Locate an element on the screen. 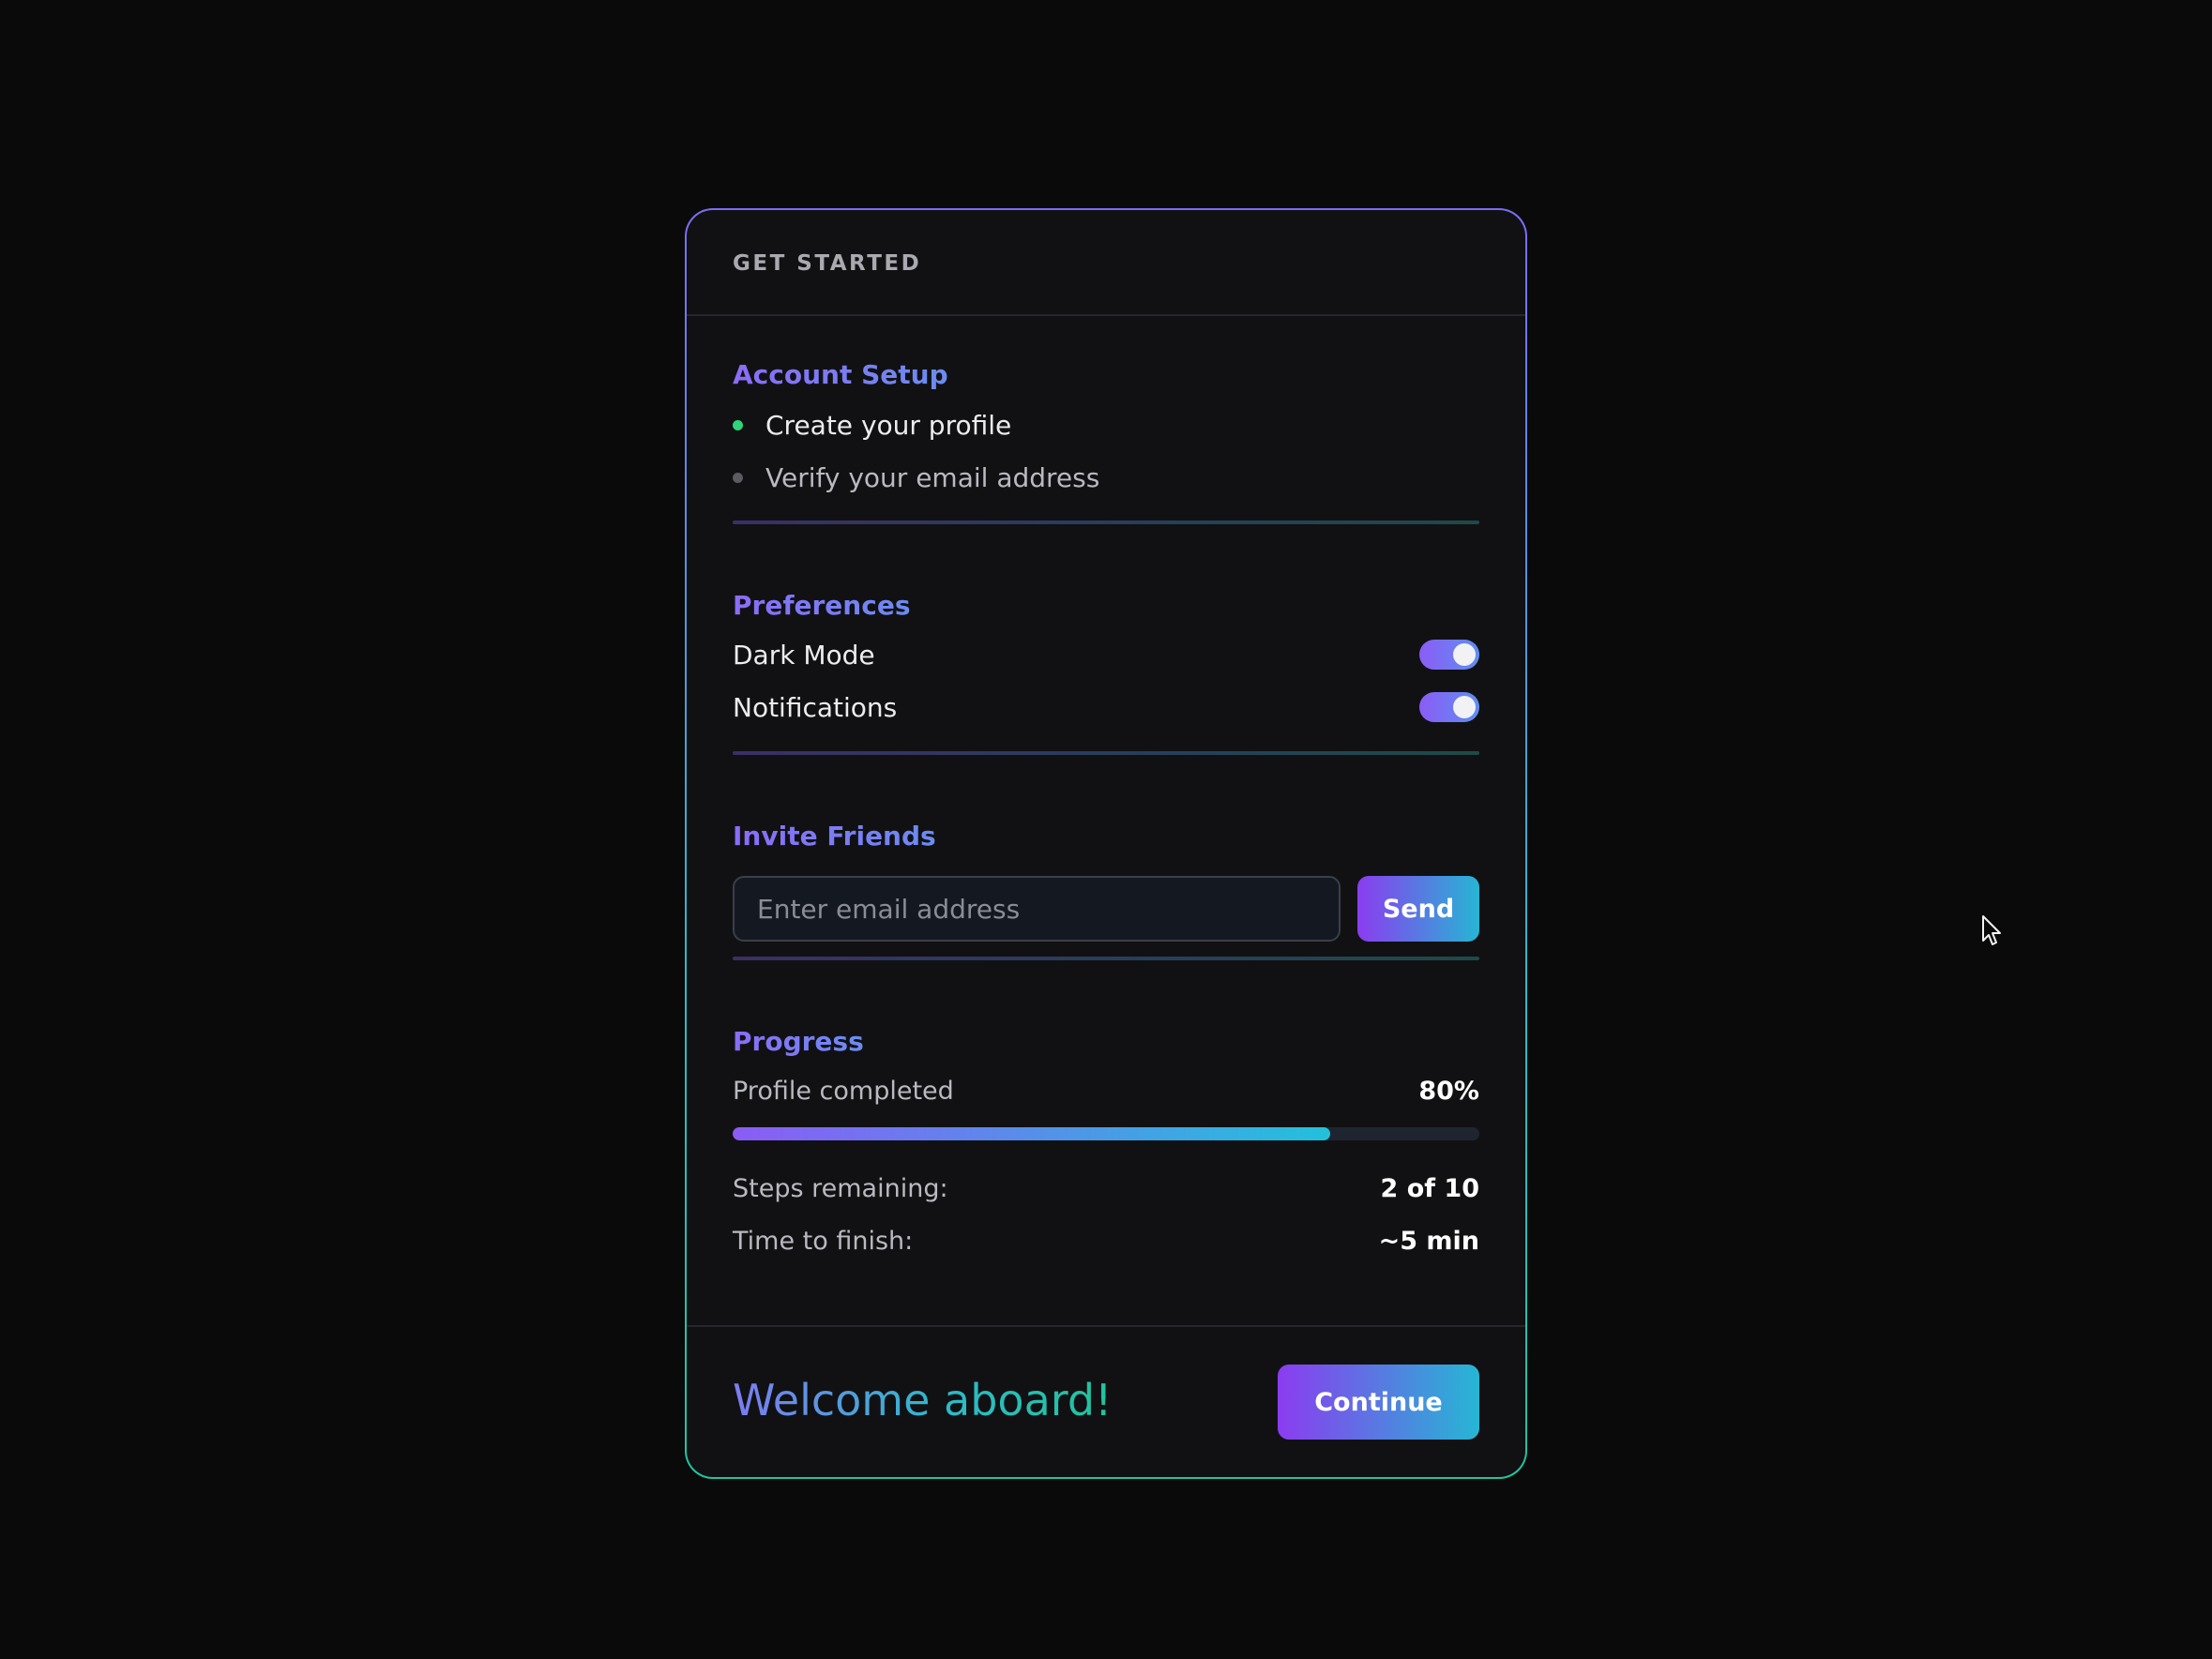 The height and width of the screenshot is (1659, 2212). header-title: GET STARTED is located at coordinates (827, 264).